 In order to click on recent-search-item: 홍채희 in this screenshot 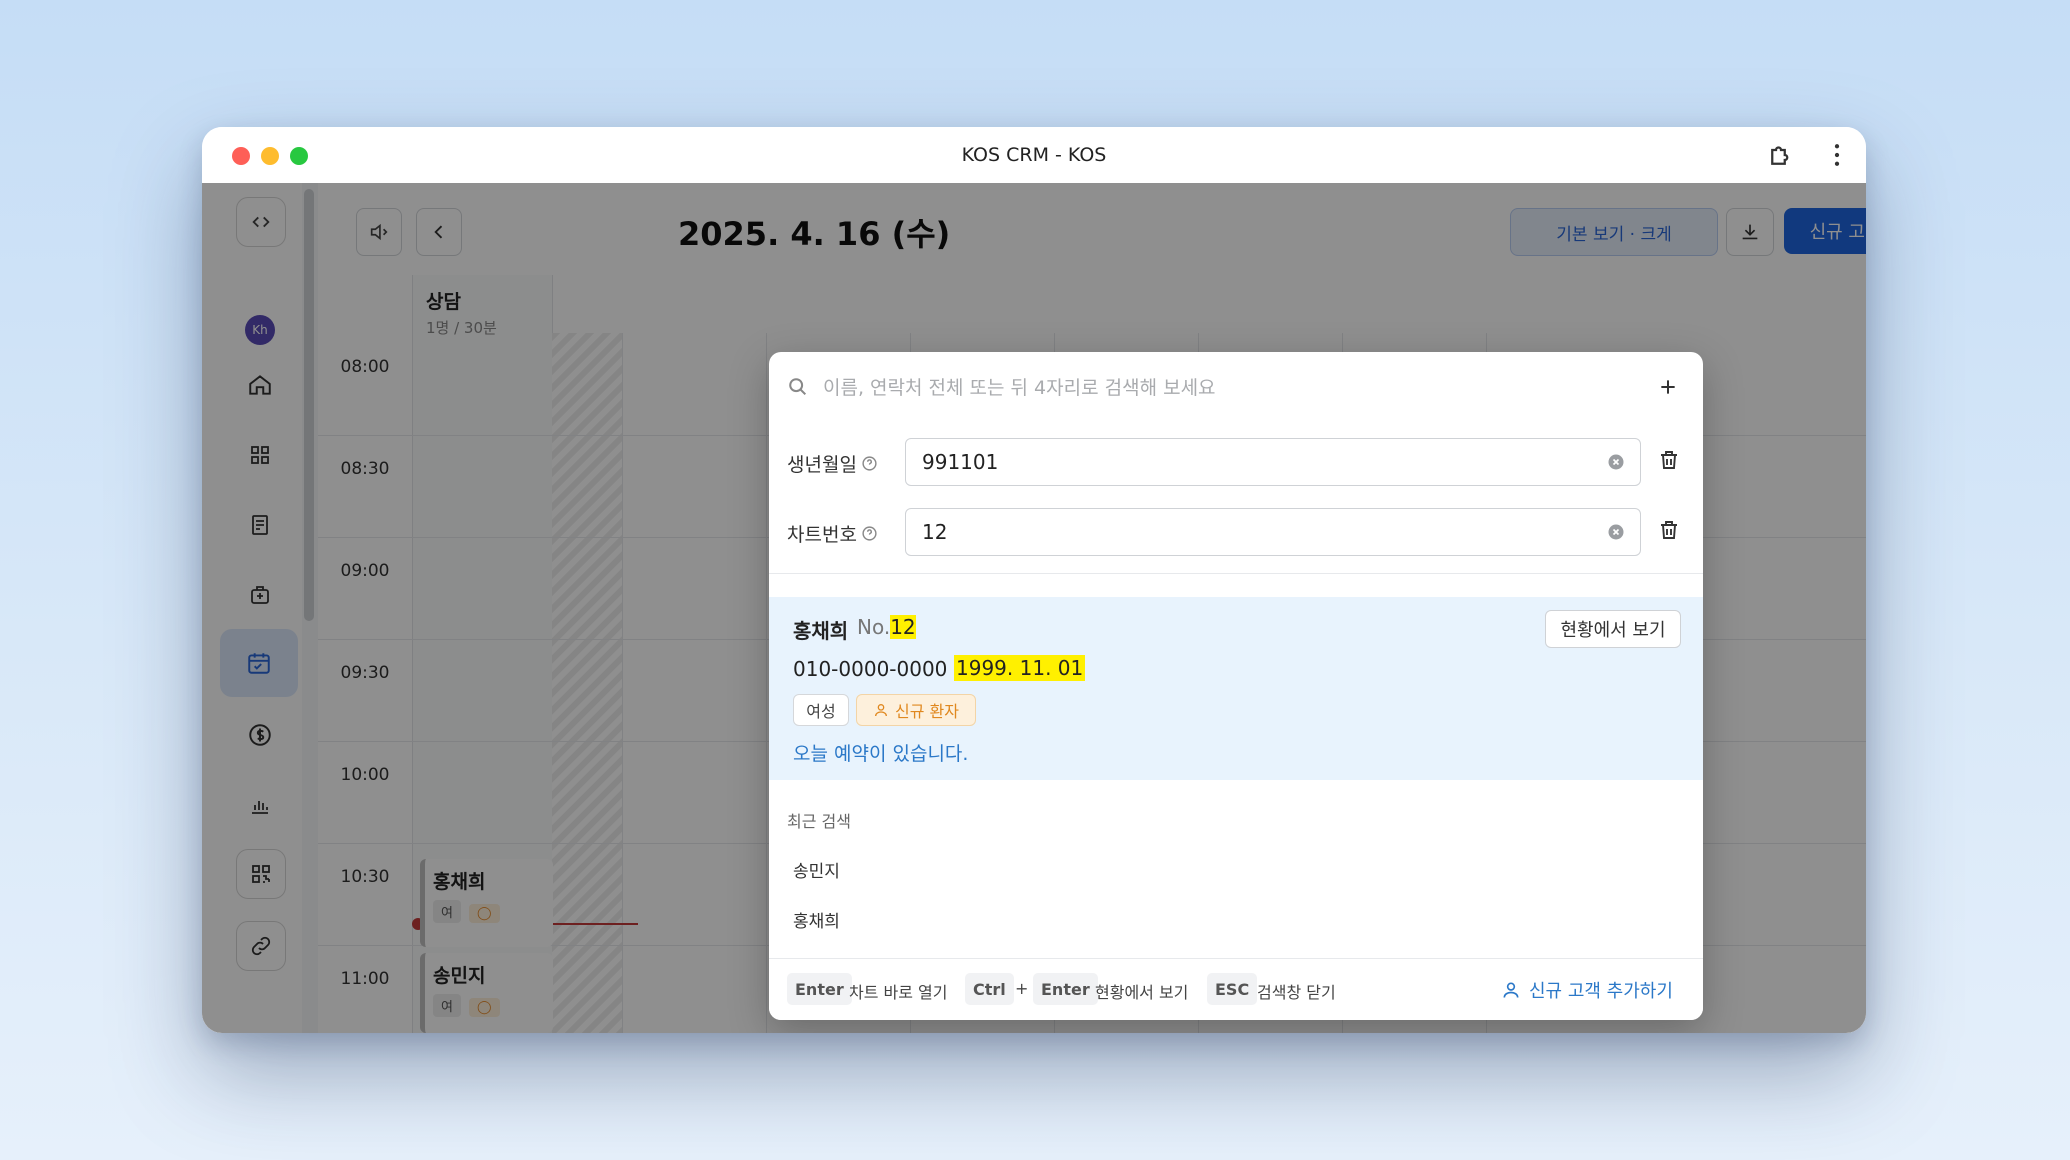, I will do `click(816, 919)`.